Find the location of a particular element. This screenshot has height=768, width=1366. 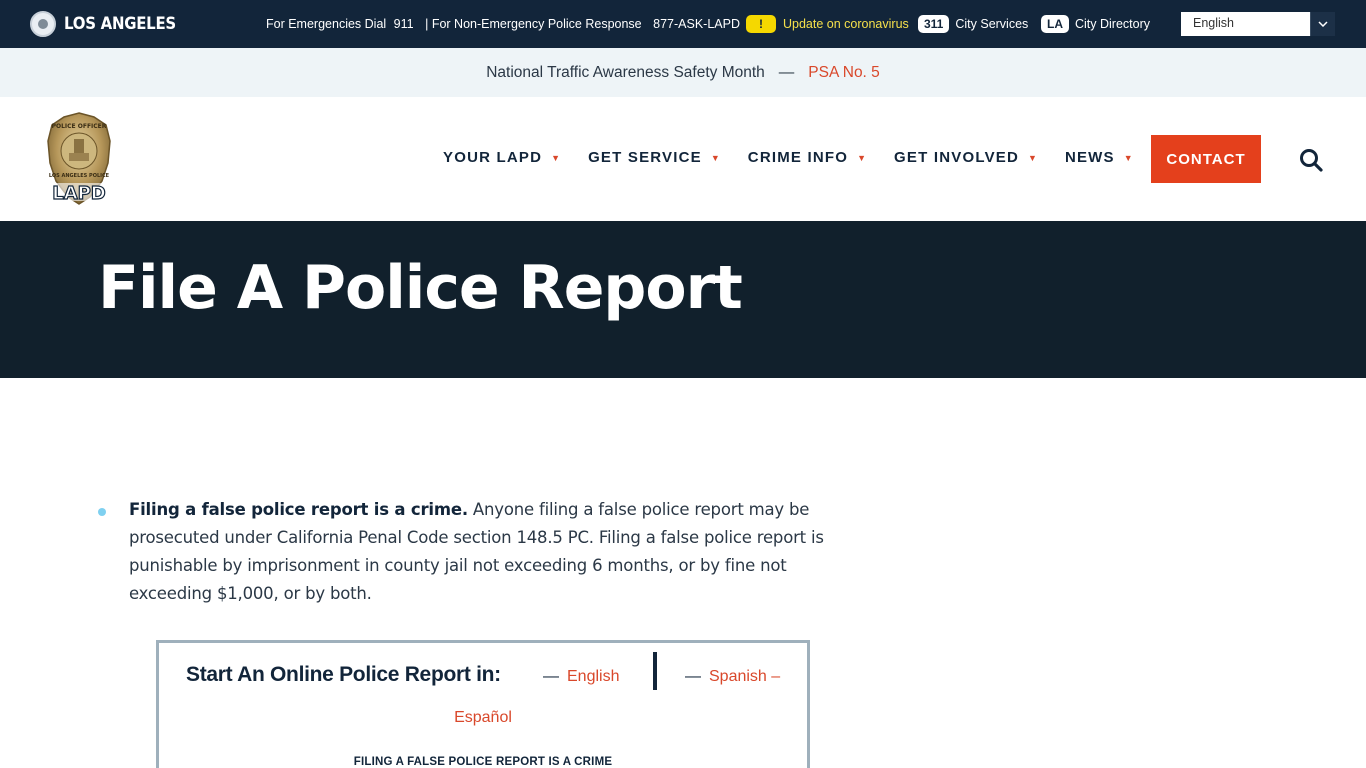

psa-link: PSA No. 5 is located at coordinates (844, 73).